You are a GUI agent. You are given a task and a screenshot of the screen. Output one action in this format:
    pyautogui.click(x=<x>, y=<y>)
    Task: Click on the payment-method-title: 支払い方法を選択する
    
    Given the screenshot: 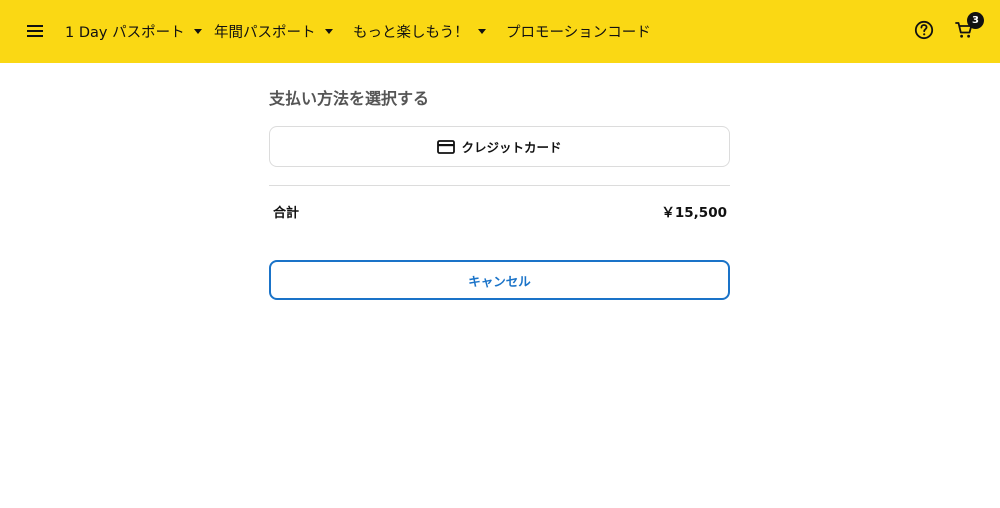 What is the action you would take?
    pyautogui.click(x=349, y=98)
    